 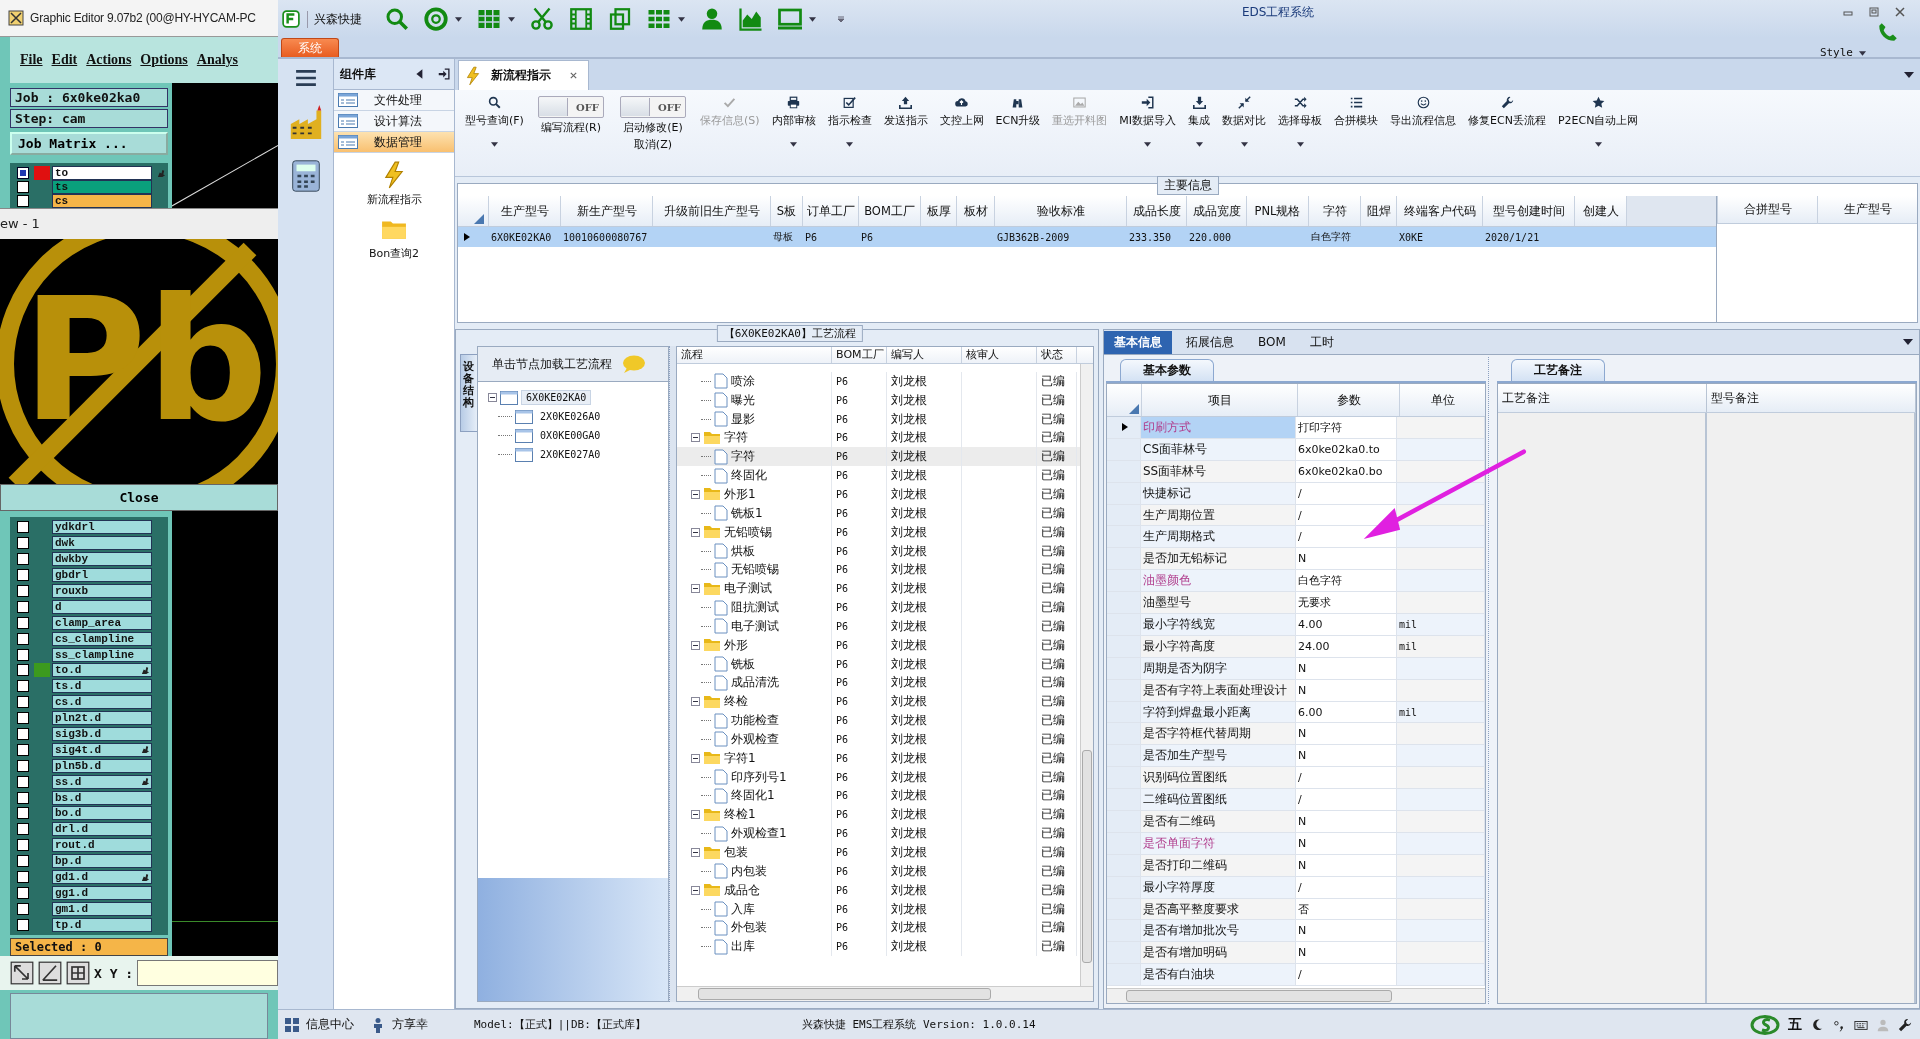 I want to click on sidebar-item: 文件处理, so click(x=394, y=100).